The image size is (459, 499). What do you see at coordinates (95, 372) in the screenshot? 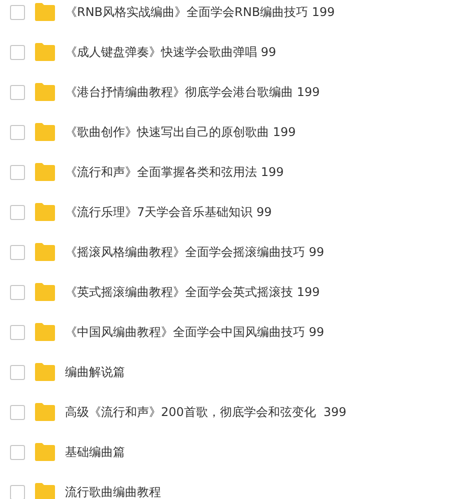
I see `folder-name: 编曲解说篇` at bounding box center [95, 372].